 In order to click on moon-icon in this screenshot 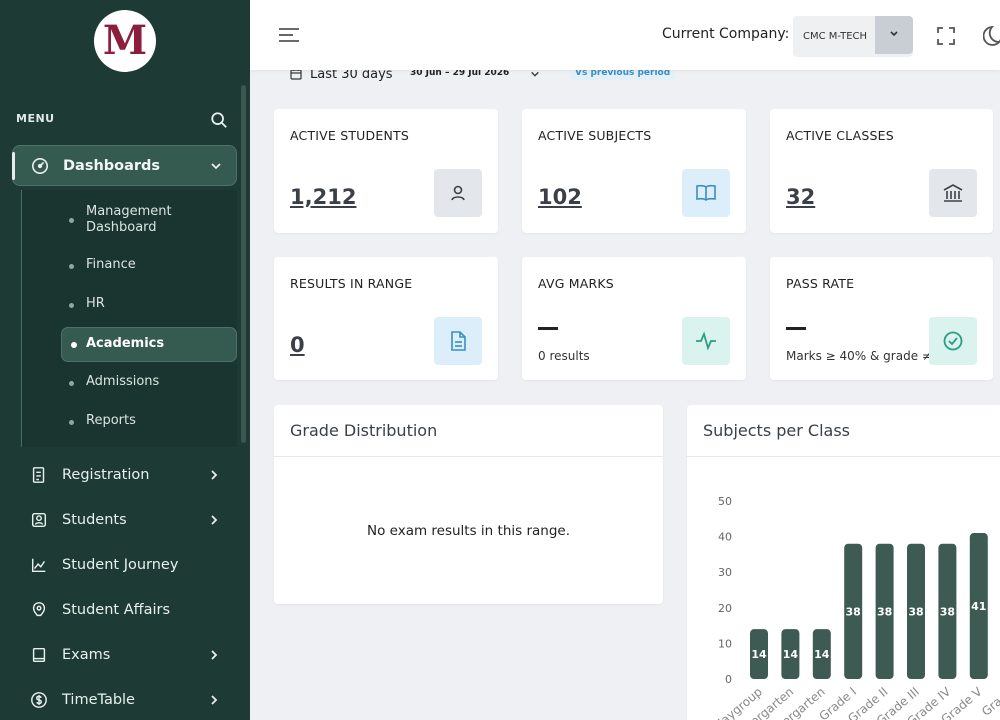, I will do `click(991, 36)`.